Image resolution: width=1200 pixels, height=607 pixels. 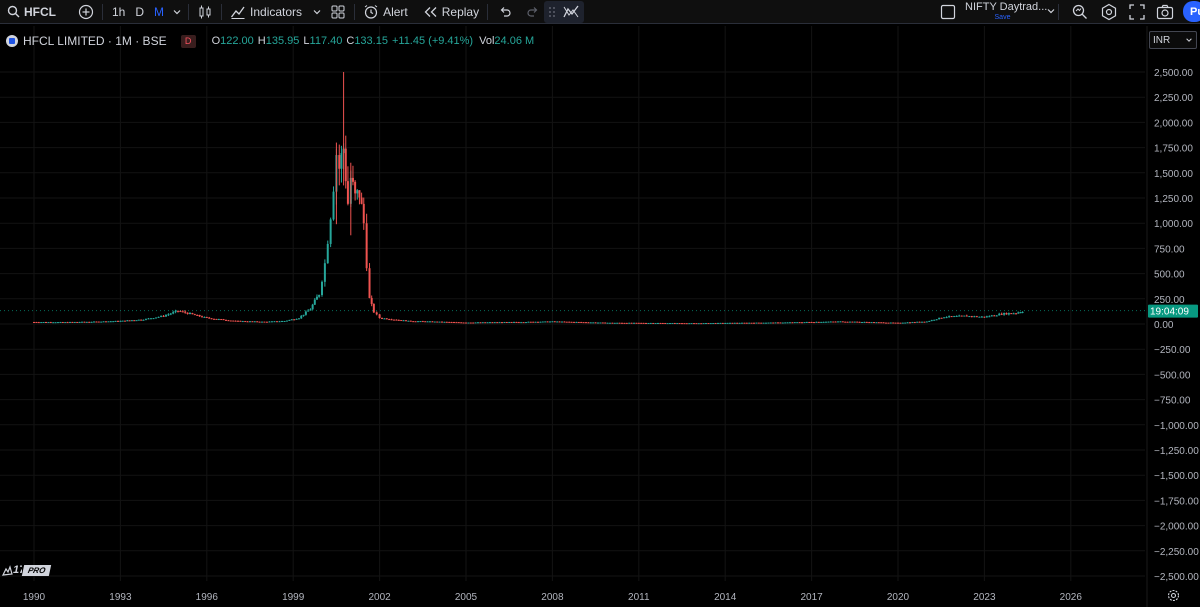 What do you see at coordinates (1080, 12) in the screenshot?
I see `magnifier-icon` at bounding box center [1080, 12].